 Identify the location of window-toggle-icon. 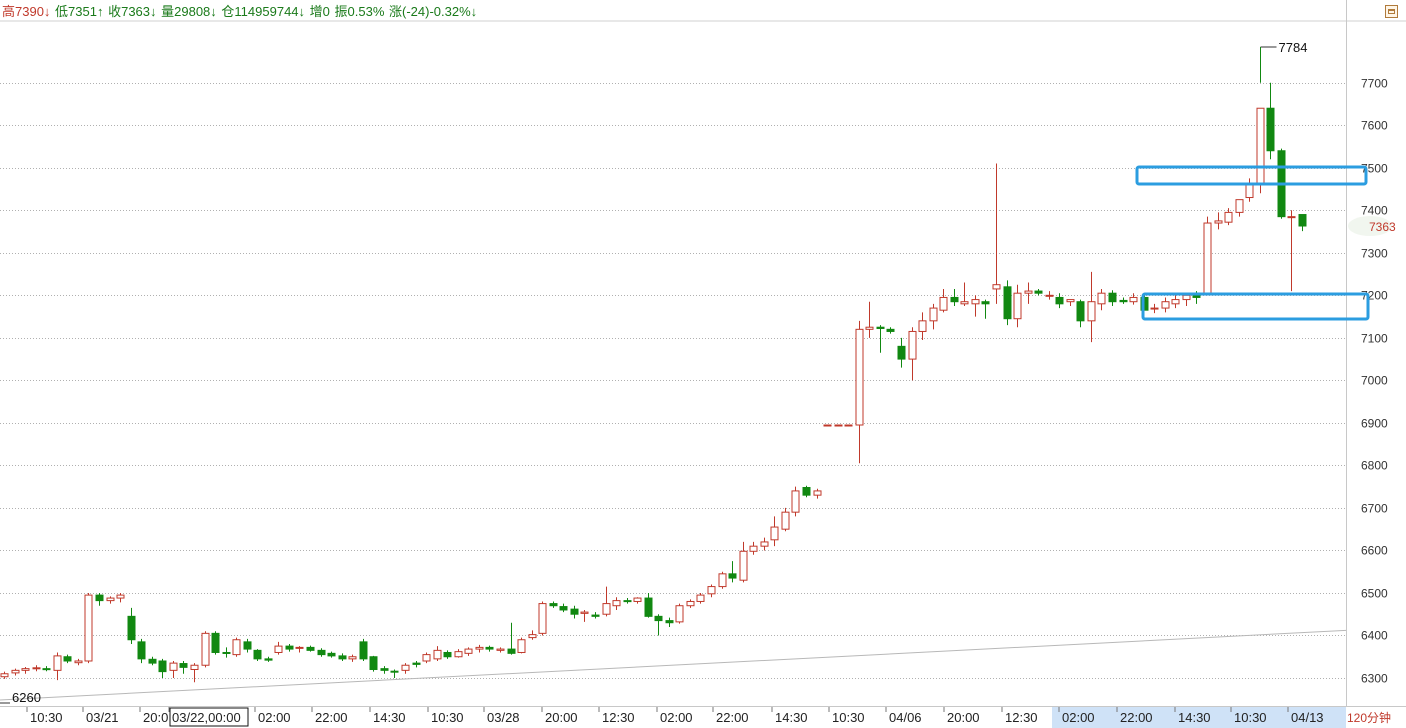
(1391, 11).